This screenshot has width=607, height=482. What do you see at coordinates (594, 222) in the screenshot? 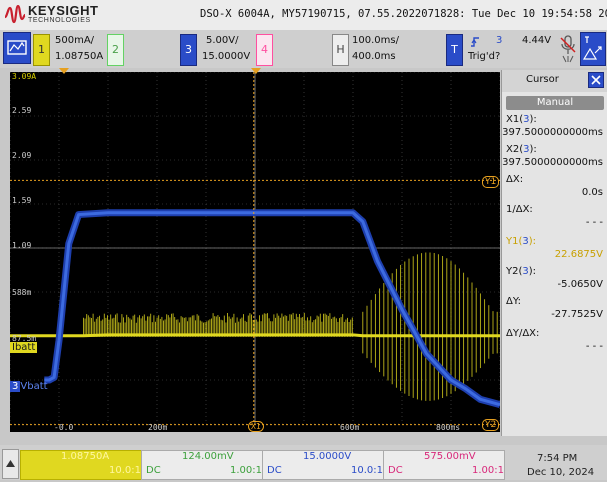
I see `inverse-delta-x-value: - - -` at bounding box center [594, 222].